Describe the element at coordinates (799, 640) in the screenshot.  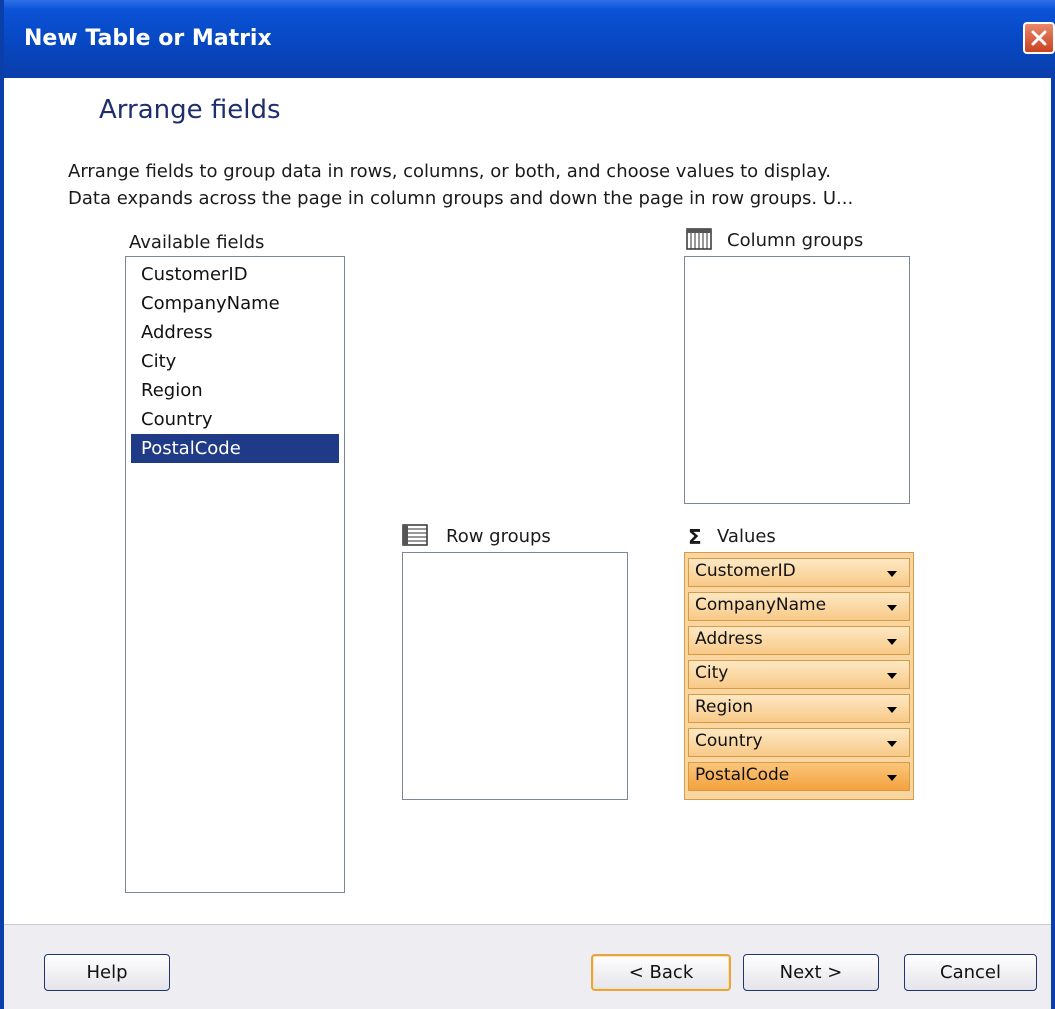
I see `value-item: Address` at that location.